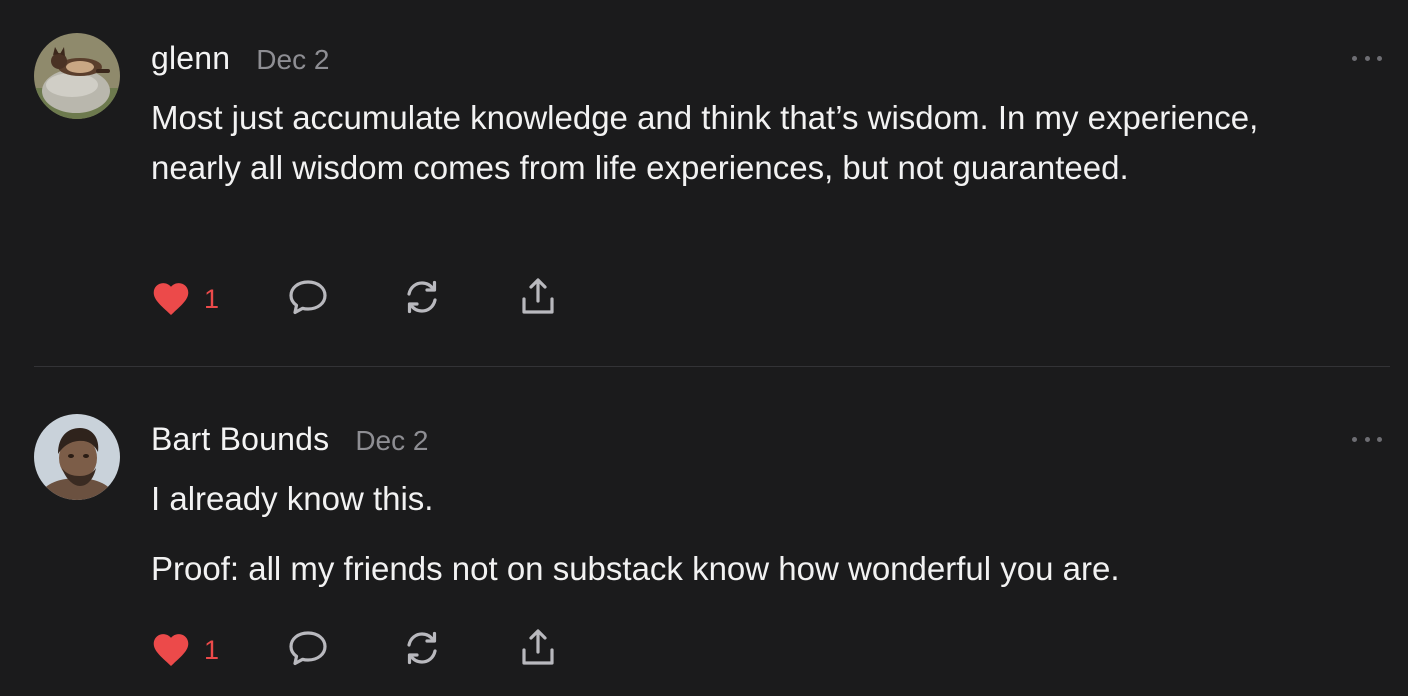 The width and height of the screenshot is (1408, 696). What do you see at coordinates (190, 58) in the screenshot?
I see `author-name: glenn` at bounding box center [190, 58].